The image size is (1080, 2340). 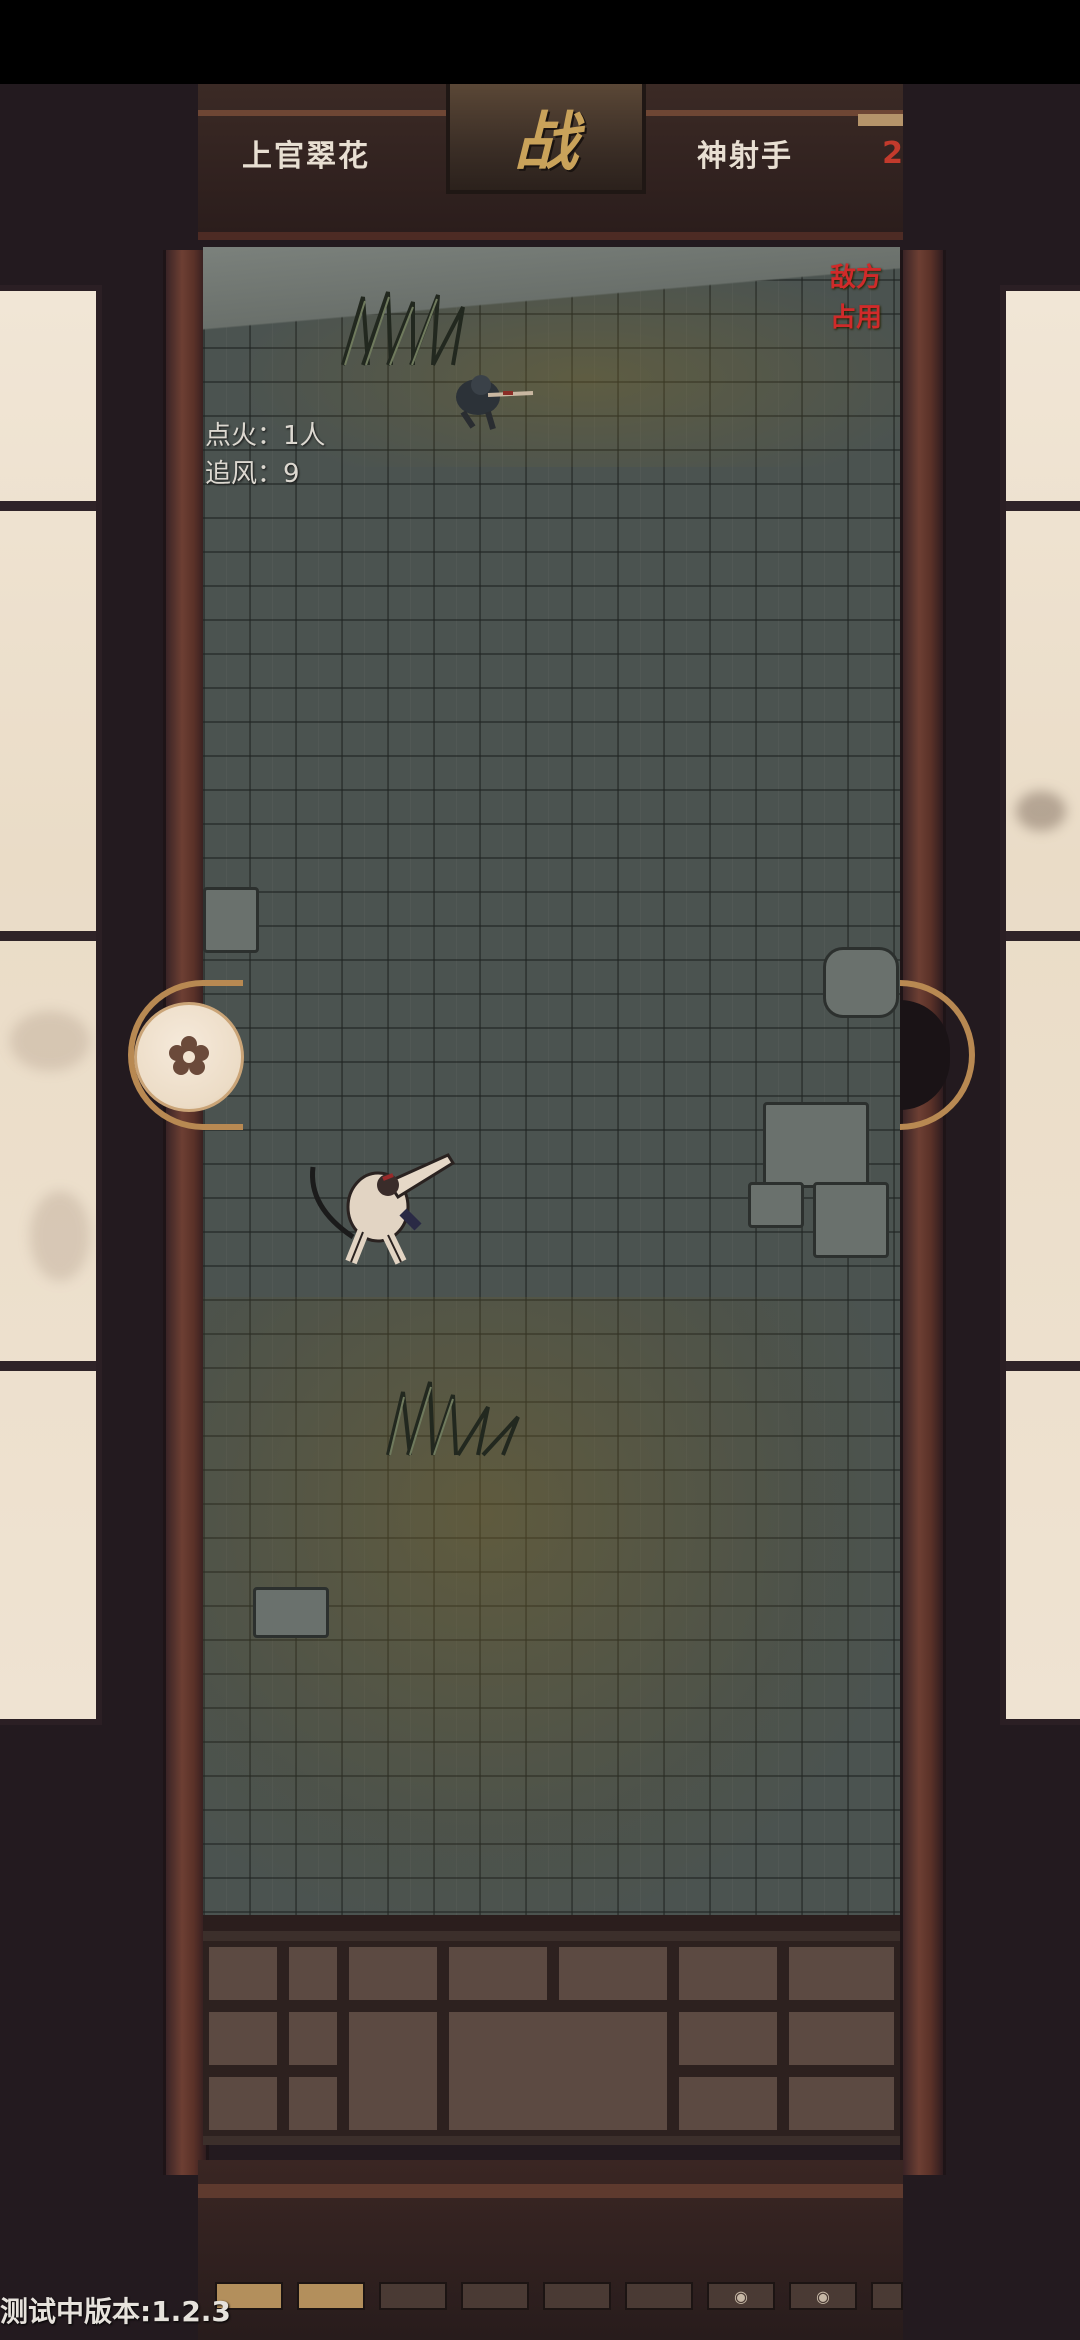 What do you see at coordinates (856, 318) in the screenshot?
I see `enemy-alert-line: 占用` at bounding box center [856, 318].